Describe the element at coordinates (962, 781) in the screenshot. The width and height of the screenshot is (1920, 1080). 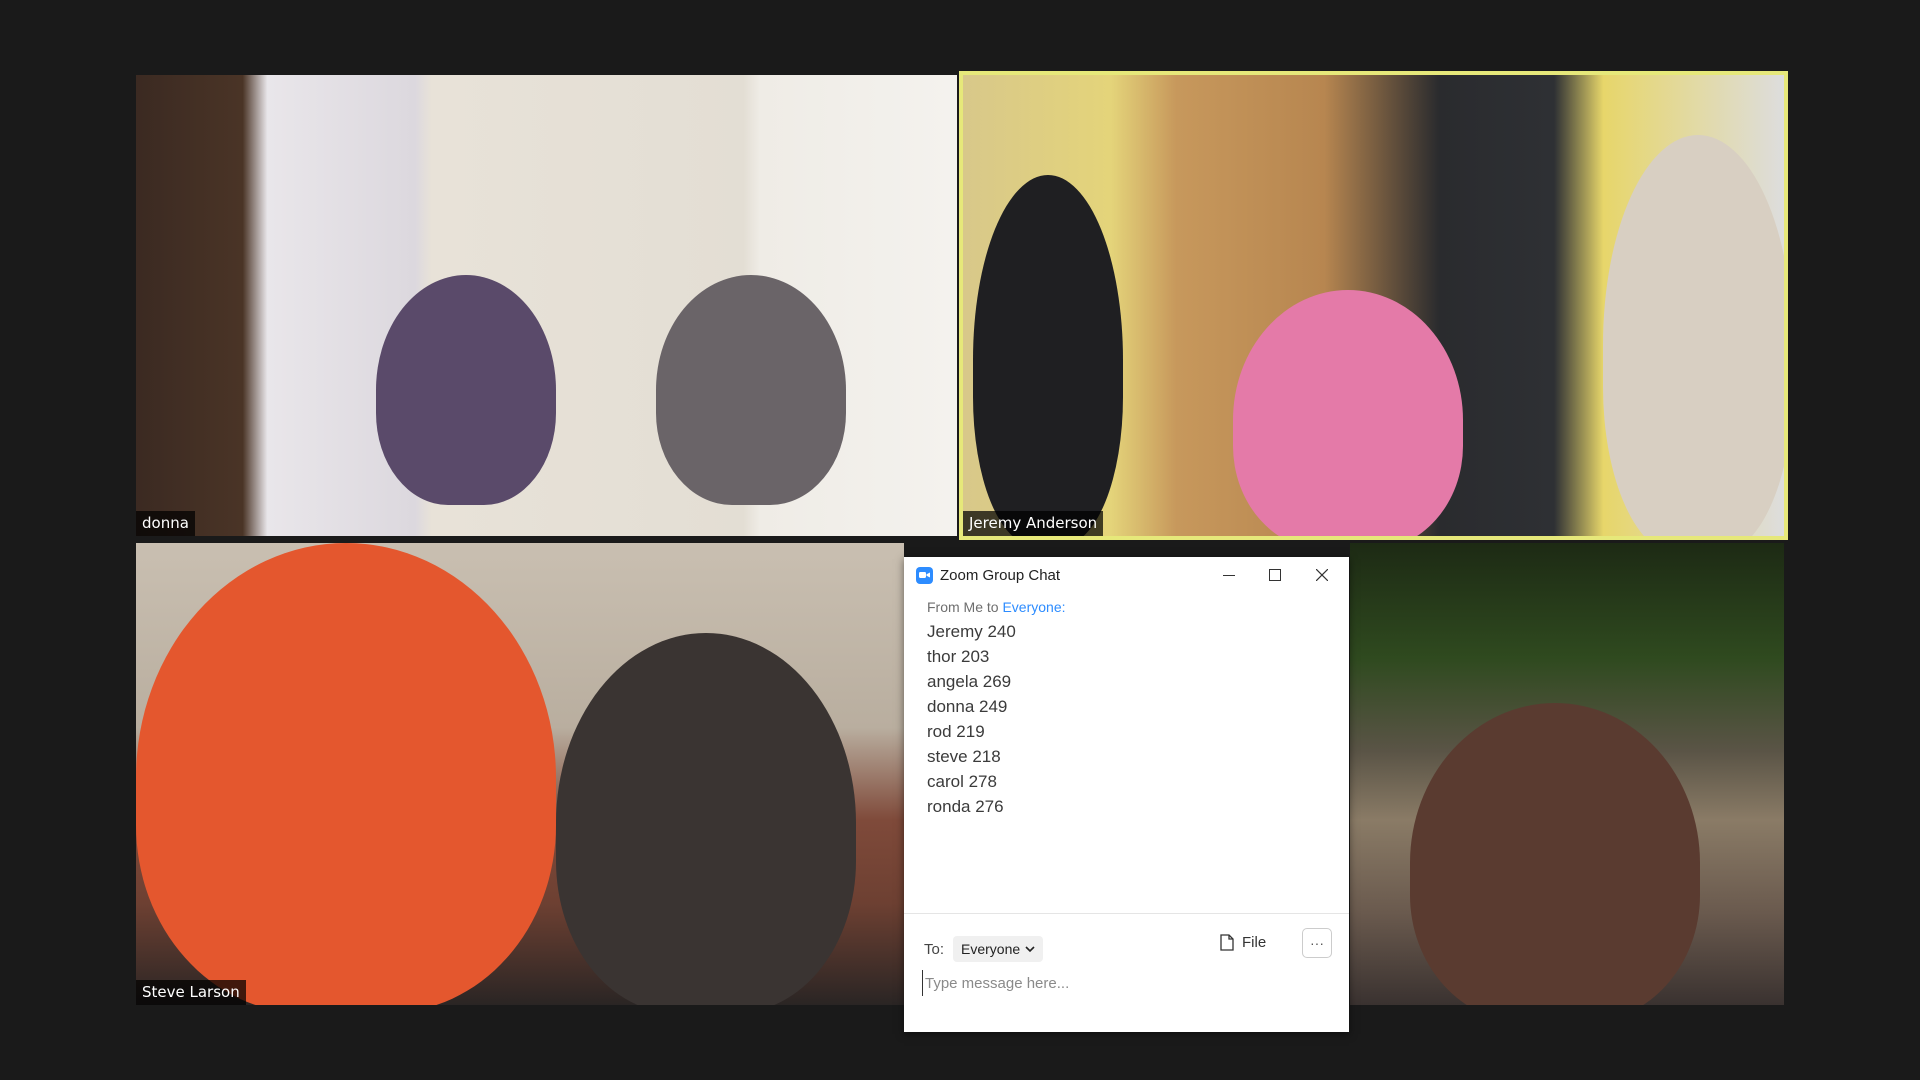
I see `chat-message: carol 278` at that location.